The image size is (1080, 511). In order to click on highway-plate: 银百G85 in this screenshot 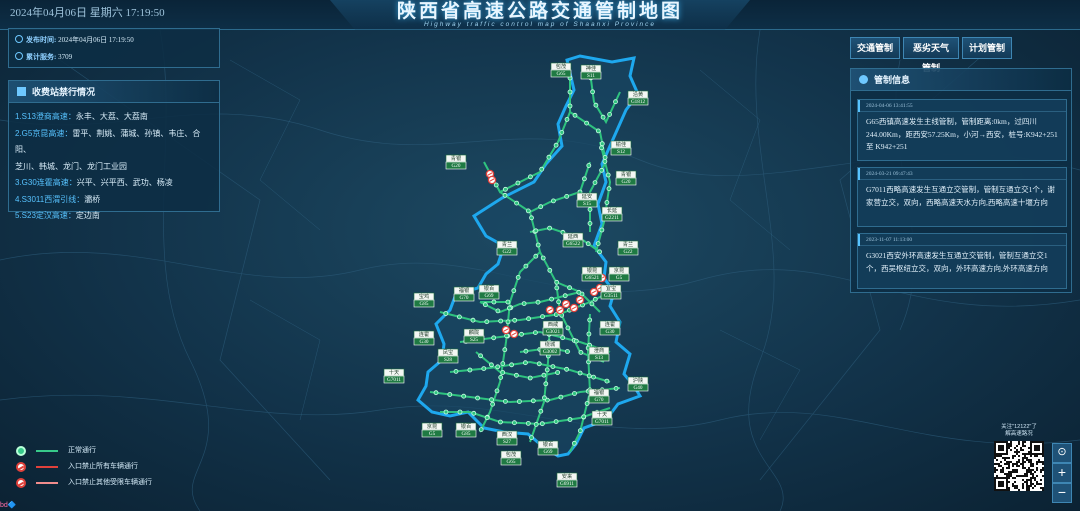, I will do `click(466, 430)`.